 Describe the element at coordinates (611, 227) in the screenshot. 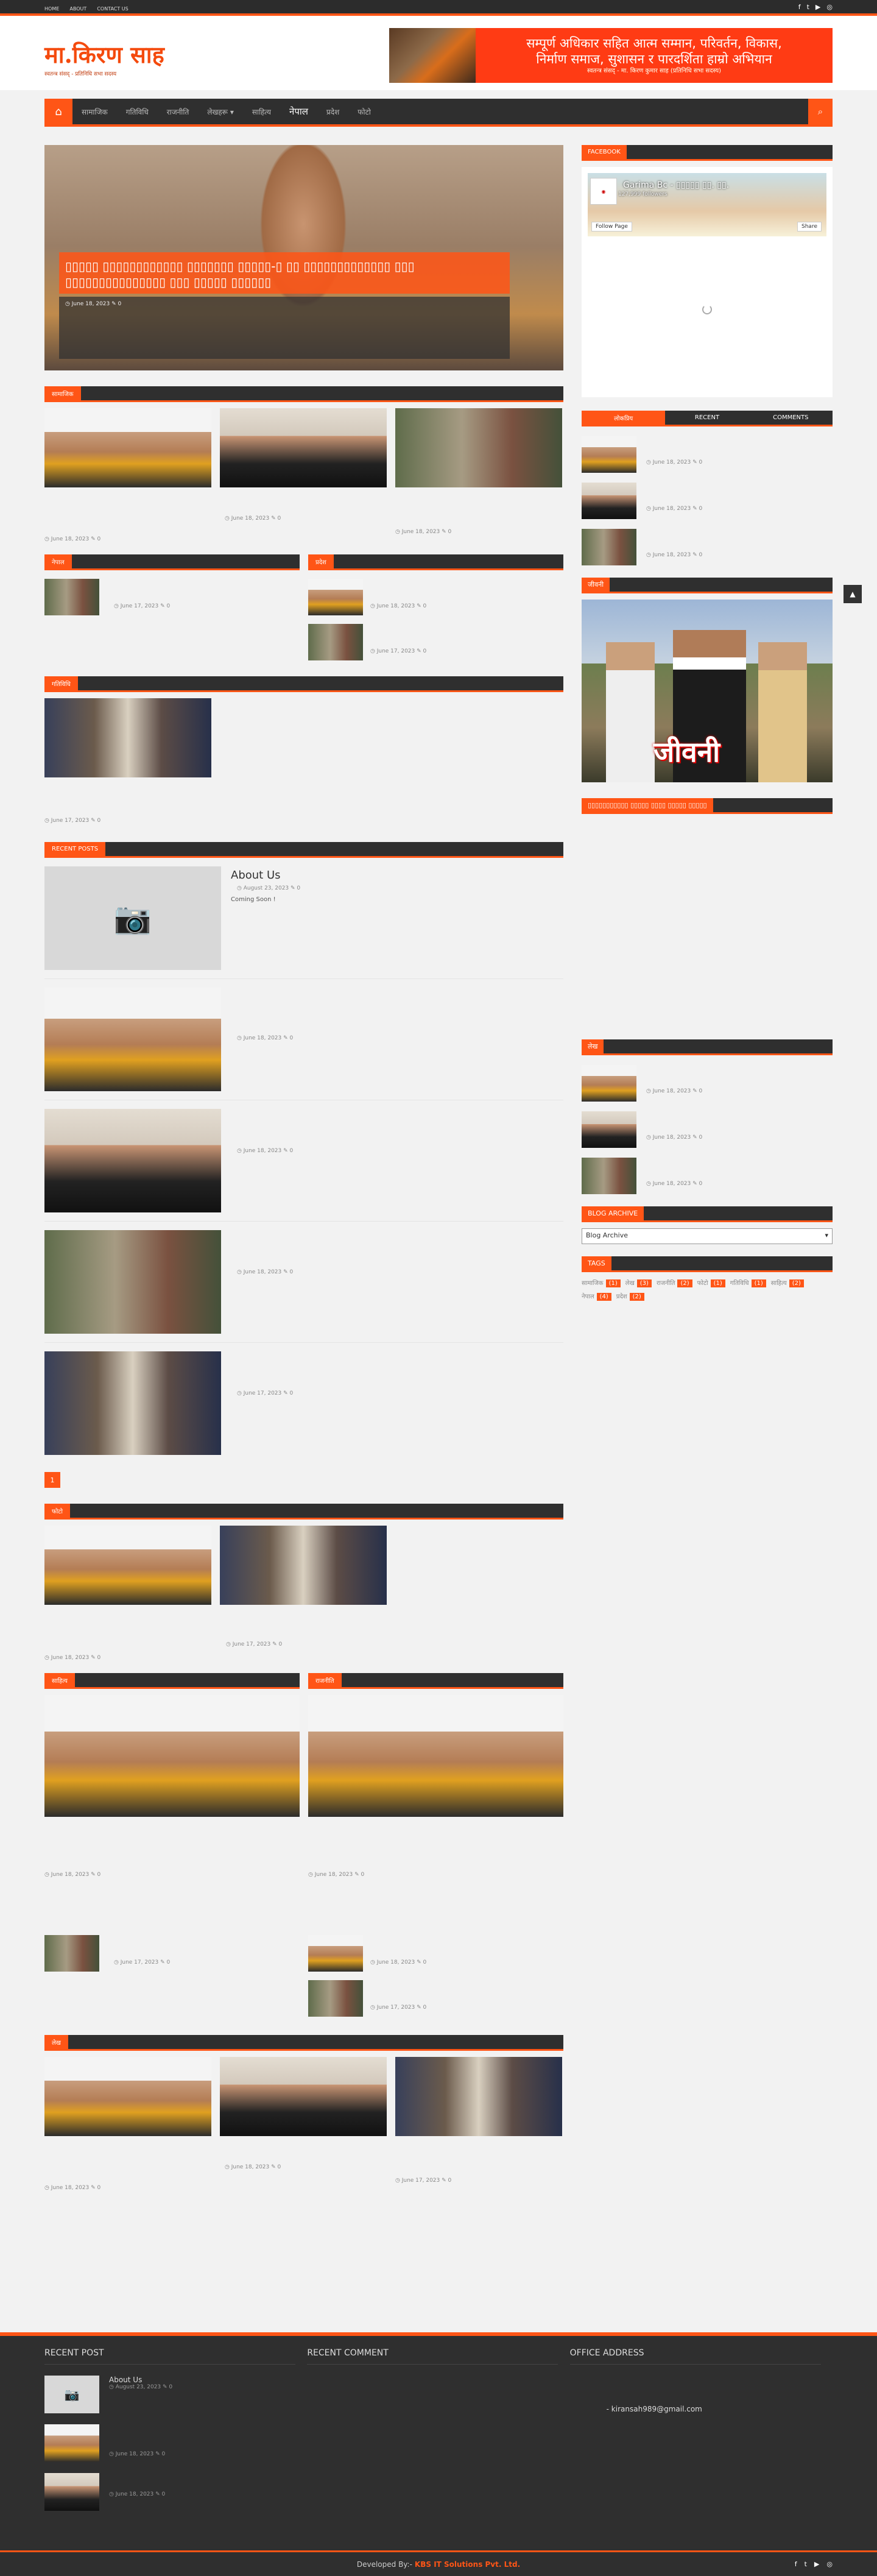

I see `follow-page-button: Follow Page` at that location.